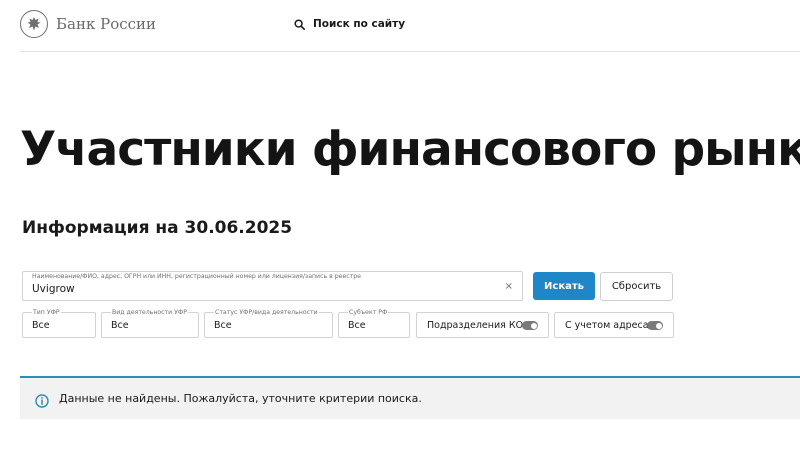 The height and width of the screenshot is (459, 800). Describe the element at coordinates (59, 323) in the screenshot. I see `filter-type-ufr: Тип УФР Все` at that location.